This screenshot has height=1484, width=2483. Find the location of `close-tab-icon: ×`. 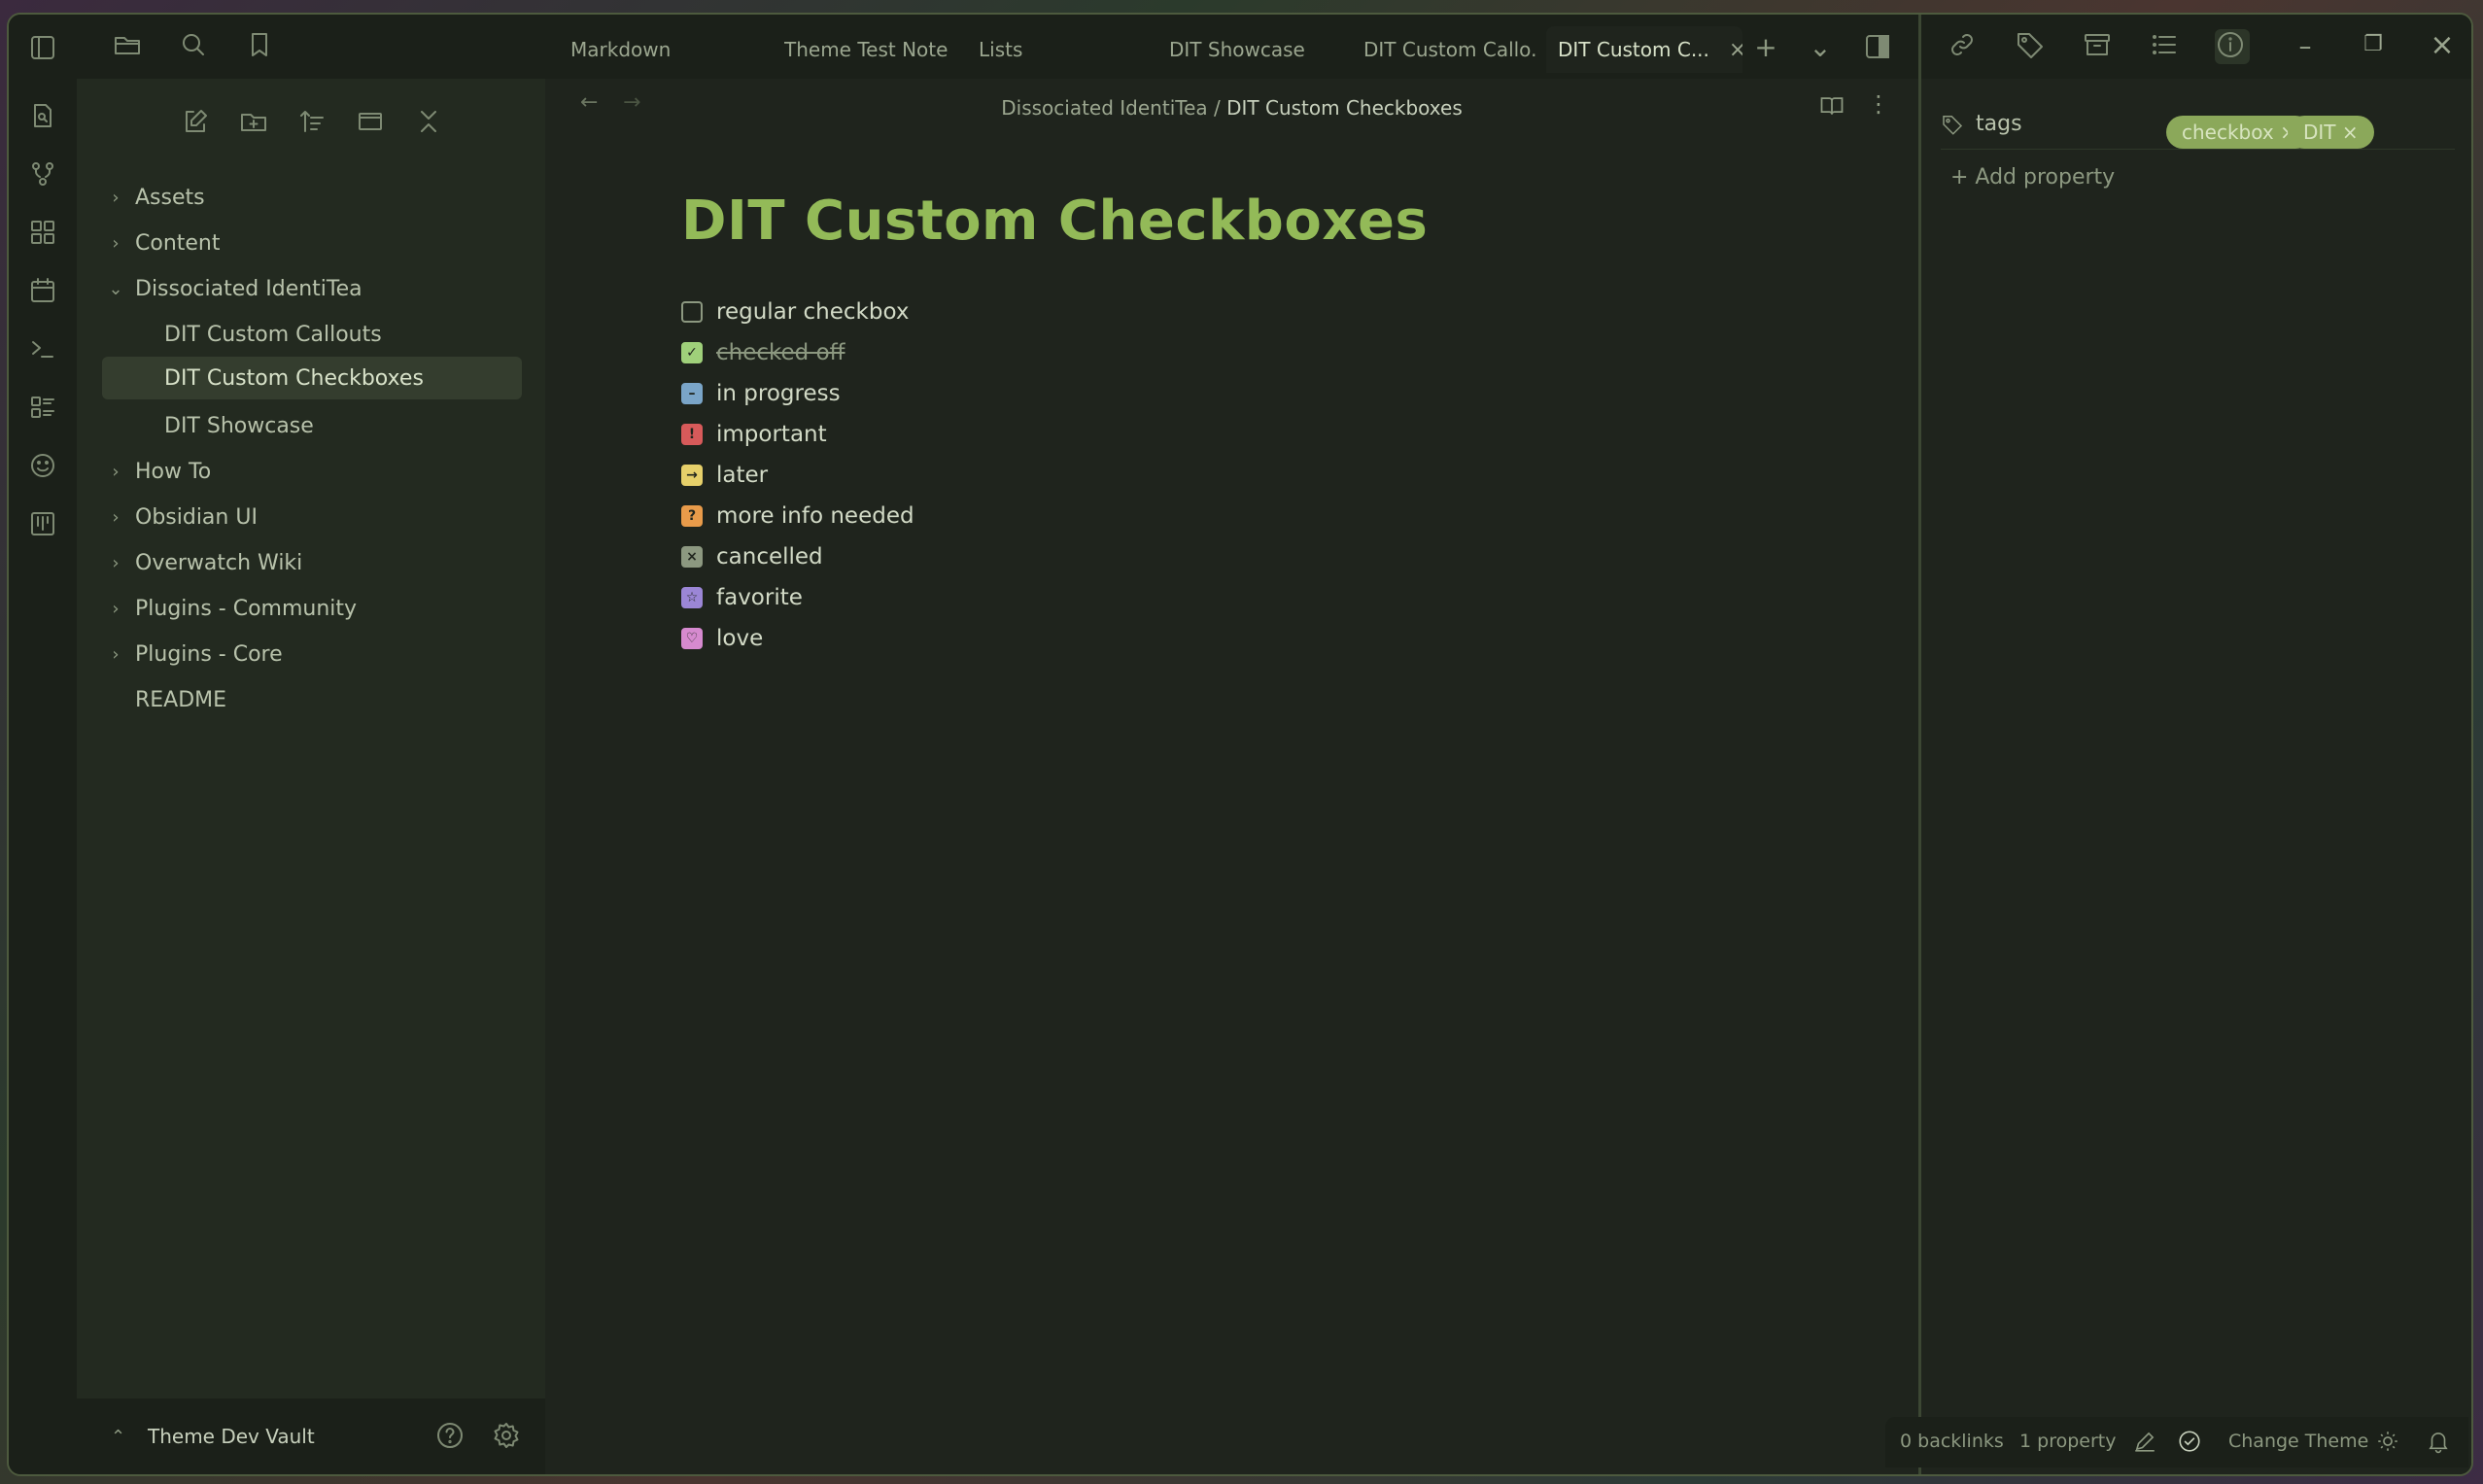

close-tab-icon: × is located at coordinates (1735, 50).